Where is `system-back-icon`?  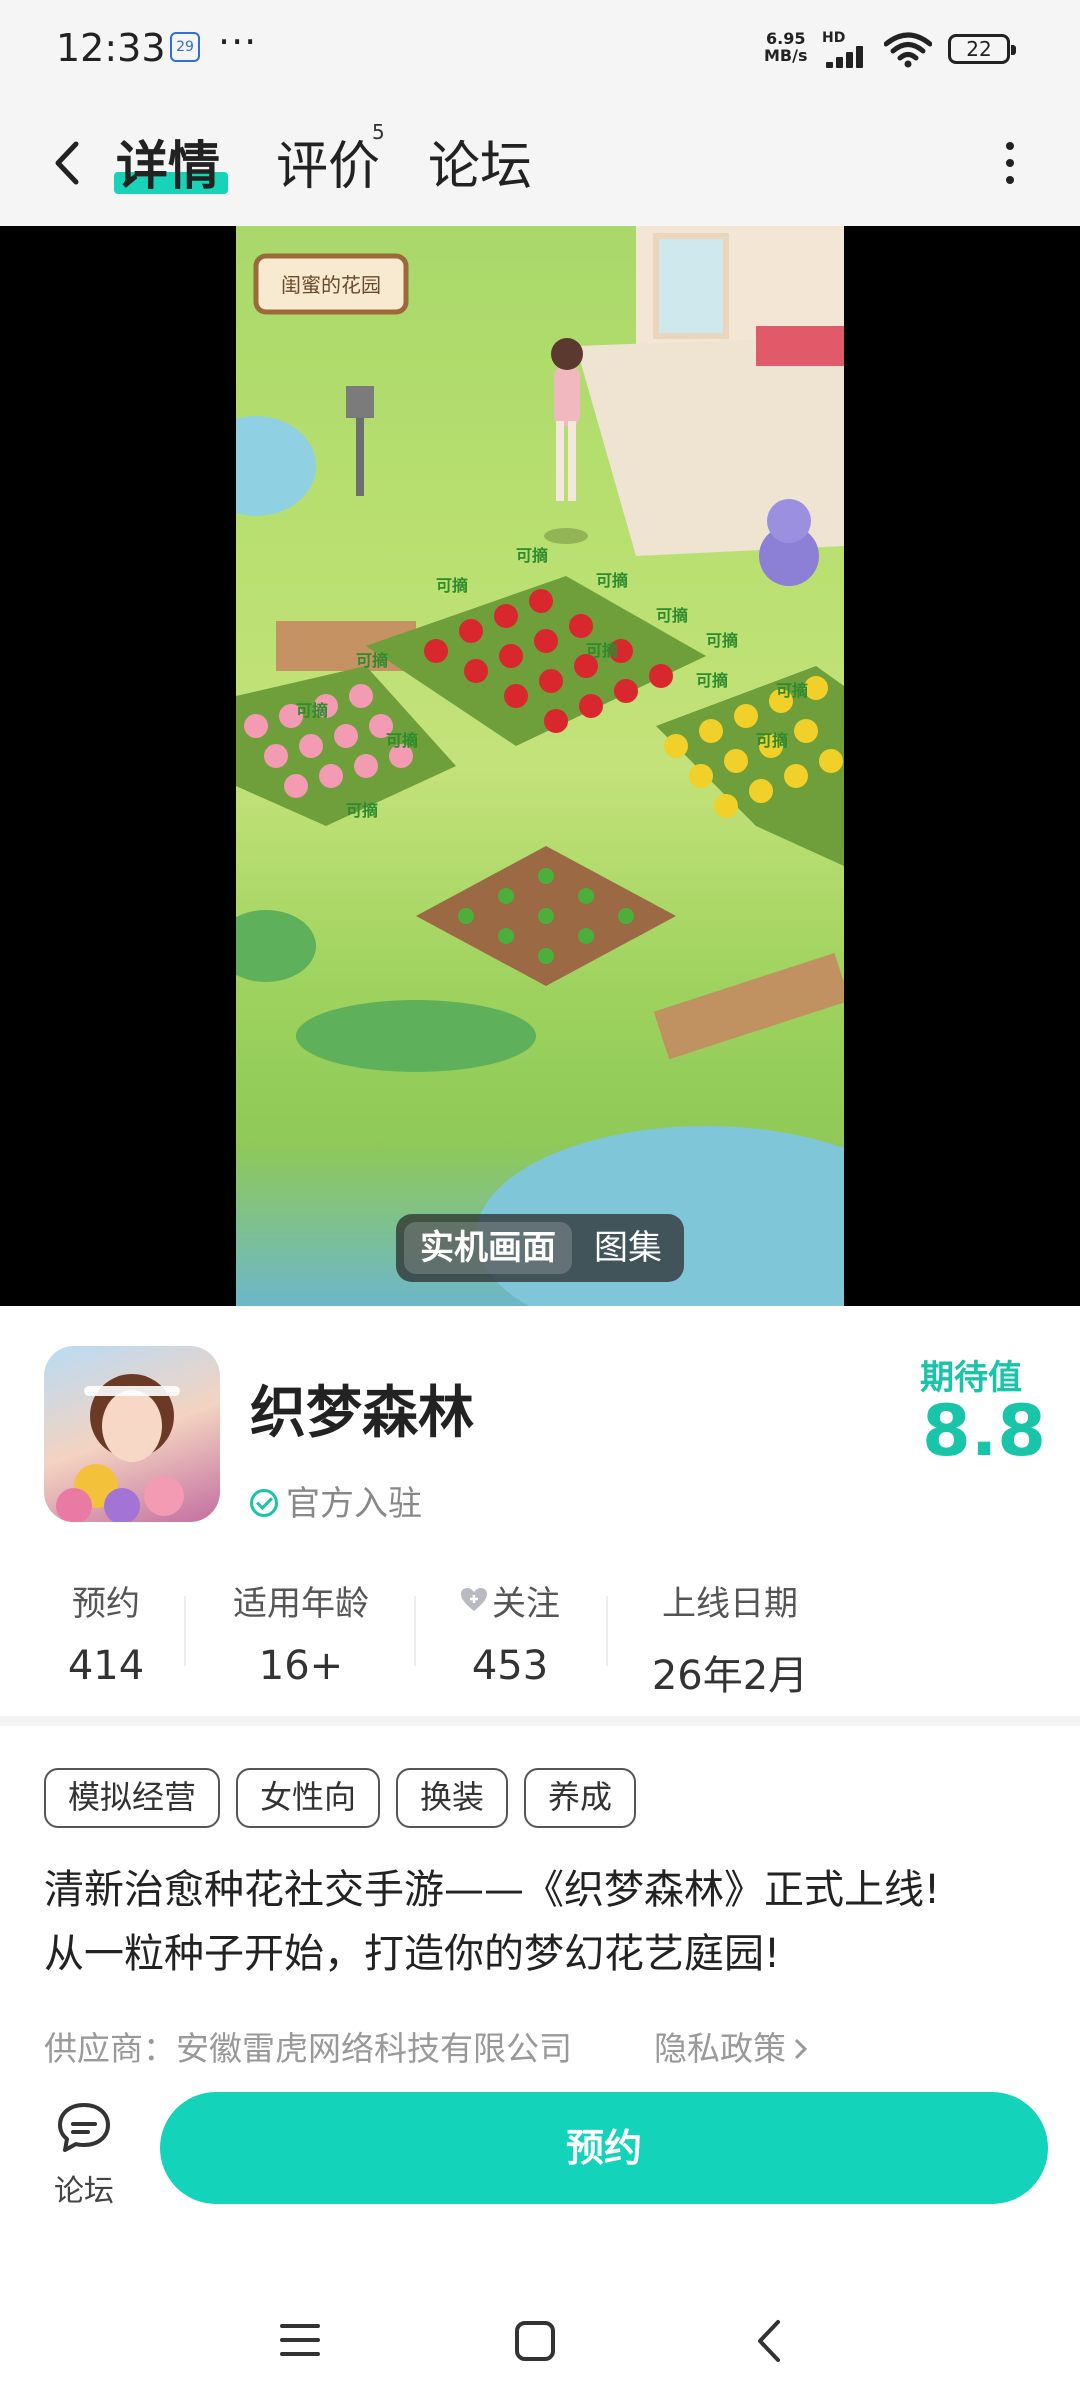
system-back-icon is located at coordinates (769, 2341).